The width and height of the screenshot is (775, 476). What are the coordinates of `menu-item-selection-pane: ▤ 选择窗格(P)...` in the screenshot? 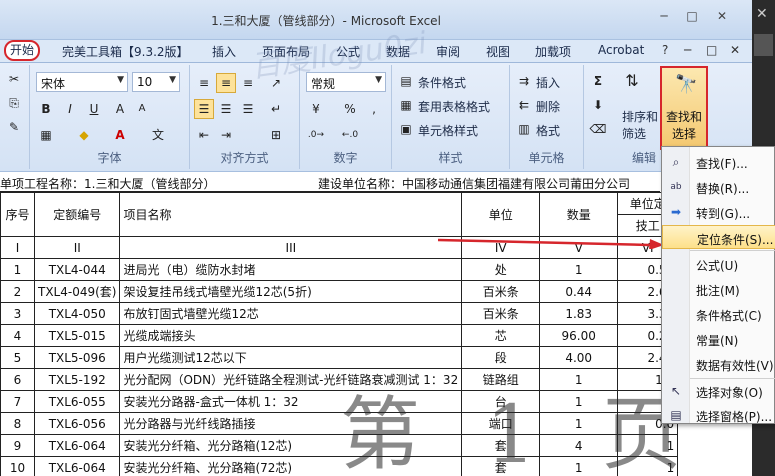 It's located at (718, 415).